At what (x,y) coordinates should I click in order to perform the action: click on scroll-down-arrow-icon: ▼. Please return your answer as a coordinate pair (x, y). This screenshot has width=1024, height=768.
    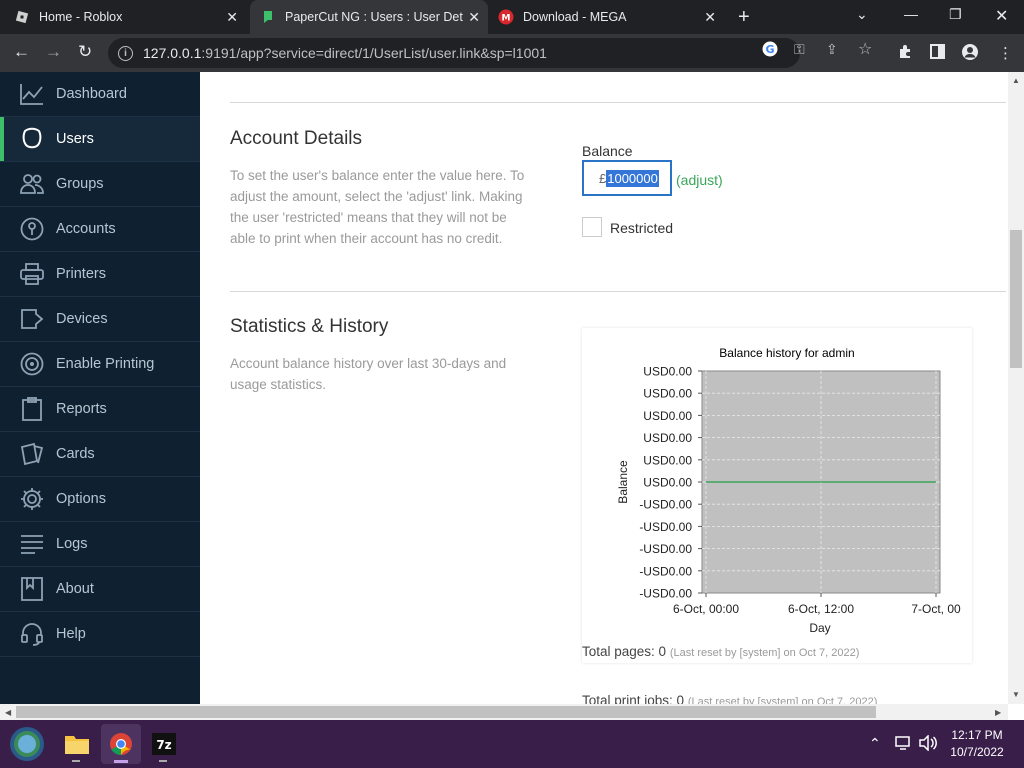
    Looking at the image, I should click on (1016, 694).